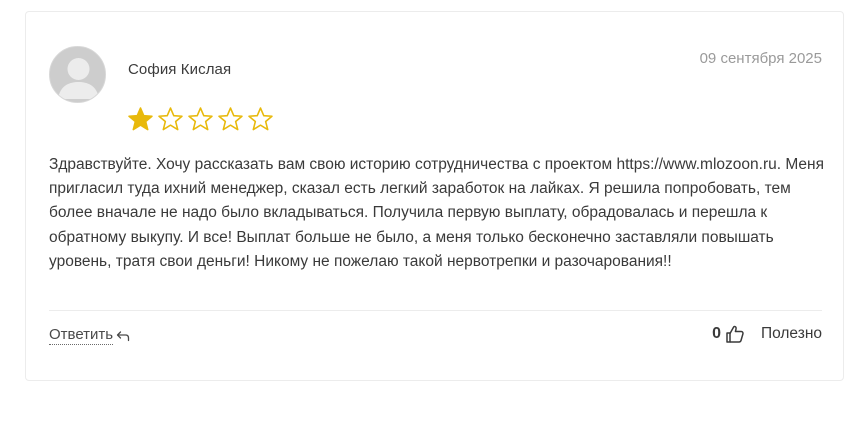 This screenshot has width=866, height=421. I want to click on reply-label: Ответить, so click(81, 335).